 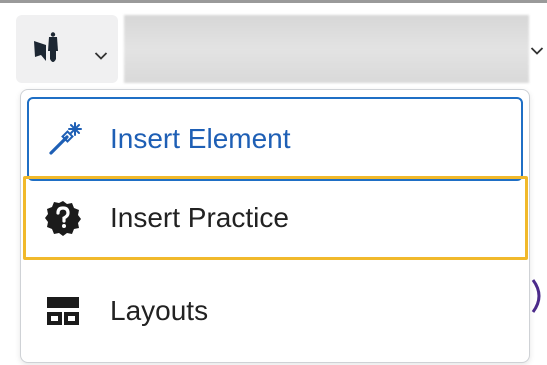 I want to click on blurred-toolbar-area, so click(x=326, y=49).